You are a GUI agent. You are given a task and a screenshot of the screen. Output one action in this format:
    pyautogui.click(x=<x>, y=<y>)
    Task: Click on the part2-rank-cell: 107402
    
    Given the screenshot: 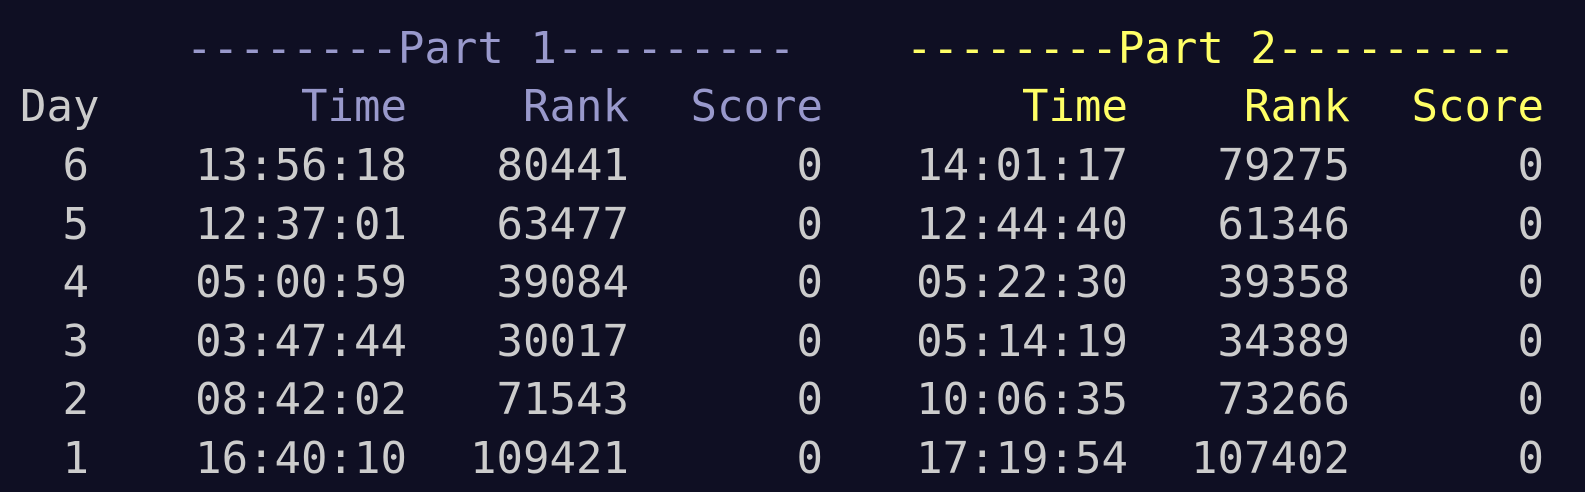 What is the action you would take?
    pyautogui.click(x=1270, y=458)
    